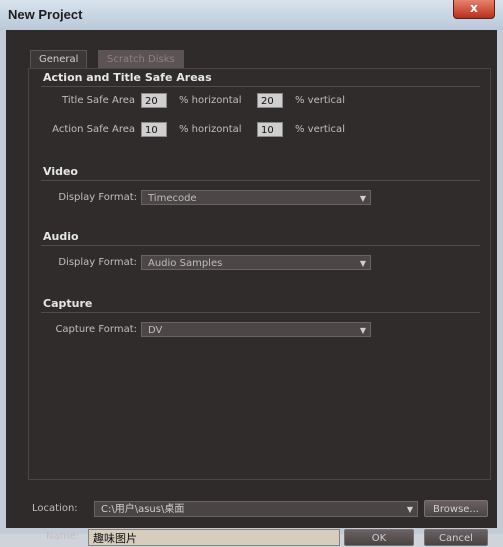 The width and height of the screenshot is (503, 547). Describe the element at coordinates (210, 100) in the screenshot. I see `title-horizontal-unit: % horizontal` at that location.